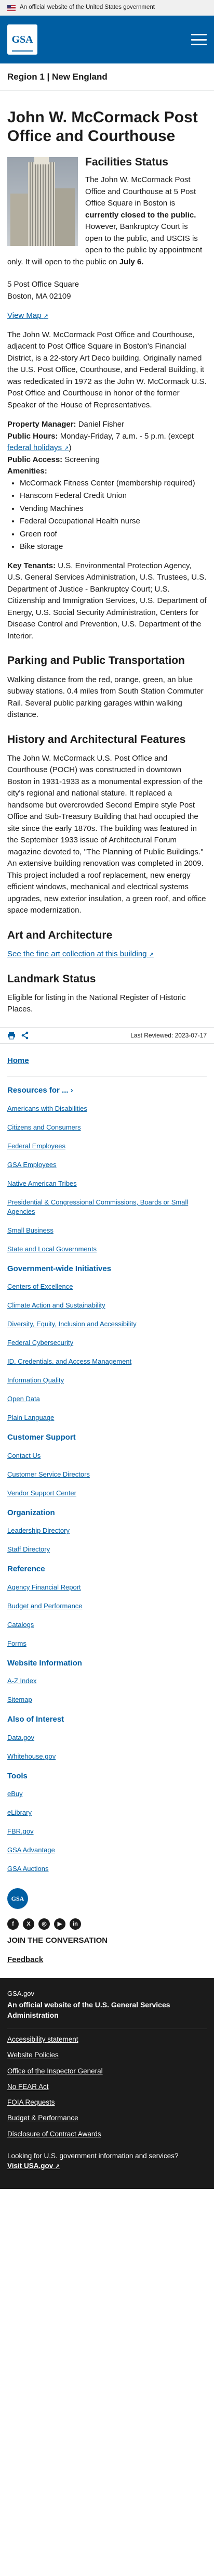  Describe the element at coordinates (54, 2134) in the screenshot. I see `identifier-link: Disclosure of Contract Awards` at that location.